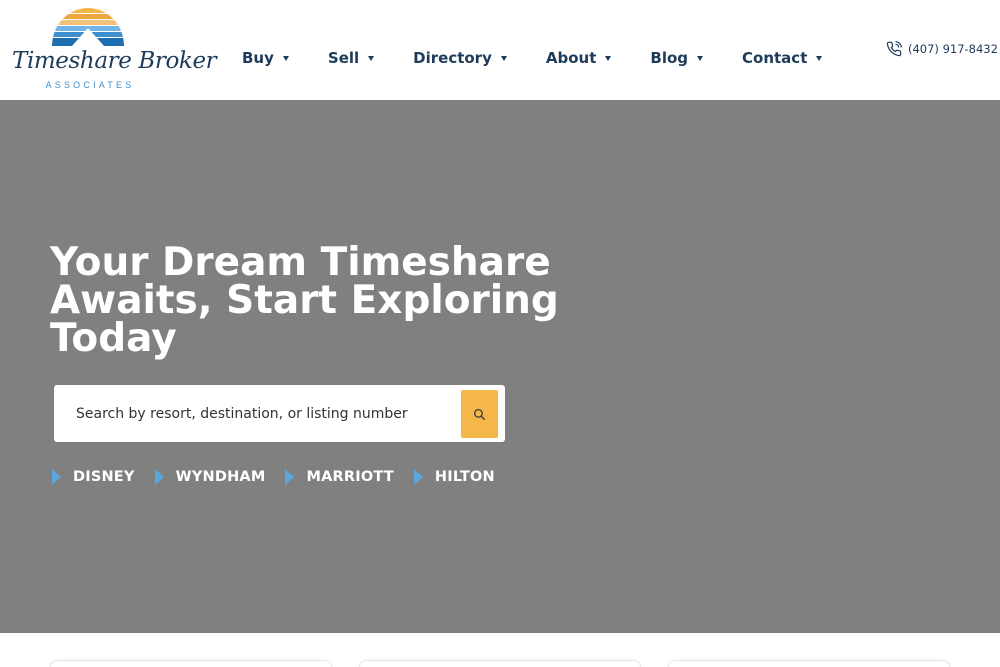 The width and height of the screenshot is (1000, 667). Describe the element at coordinates (254, 413) in the screenshot. I see `search-input` at that location.